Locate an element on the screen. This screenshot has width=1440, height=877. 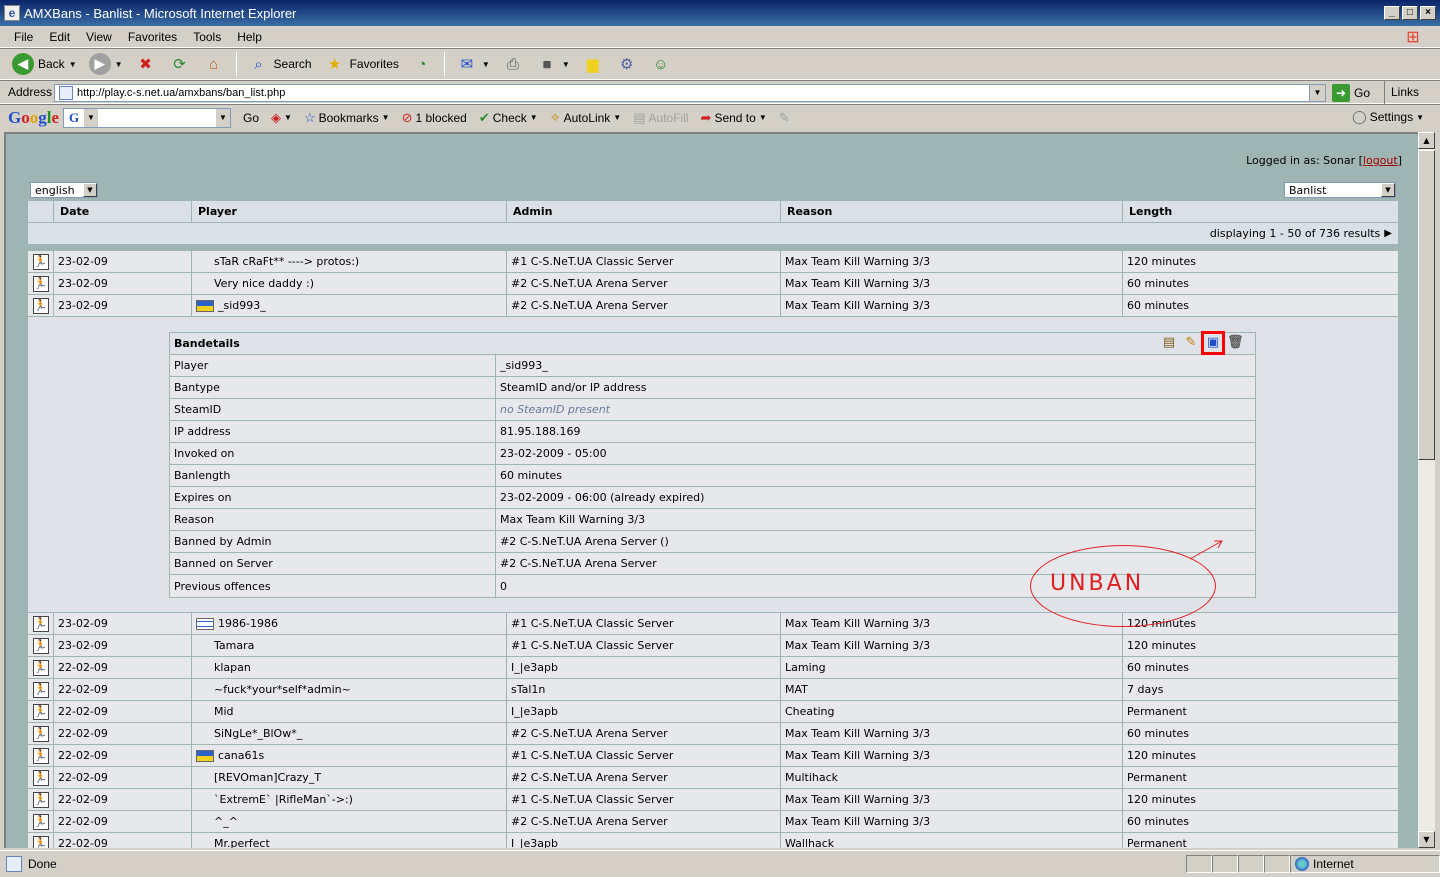
next-page-icon: ▶ is located at coordinates (1388, 233).